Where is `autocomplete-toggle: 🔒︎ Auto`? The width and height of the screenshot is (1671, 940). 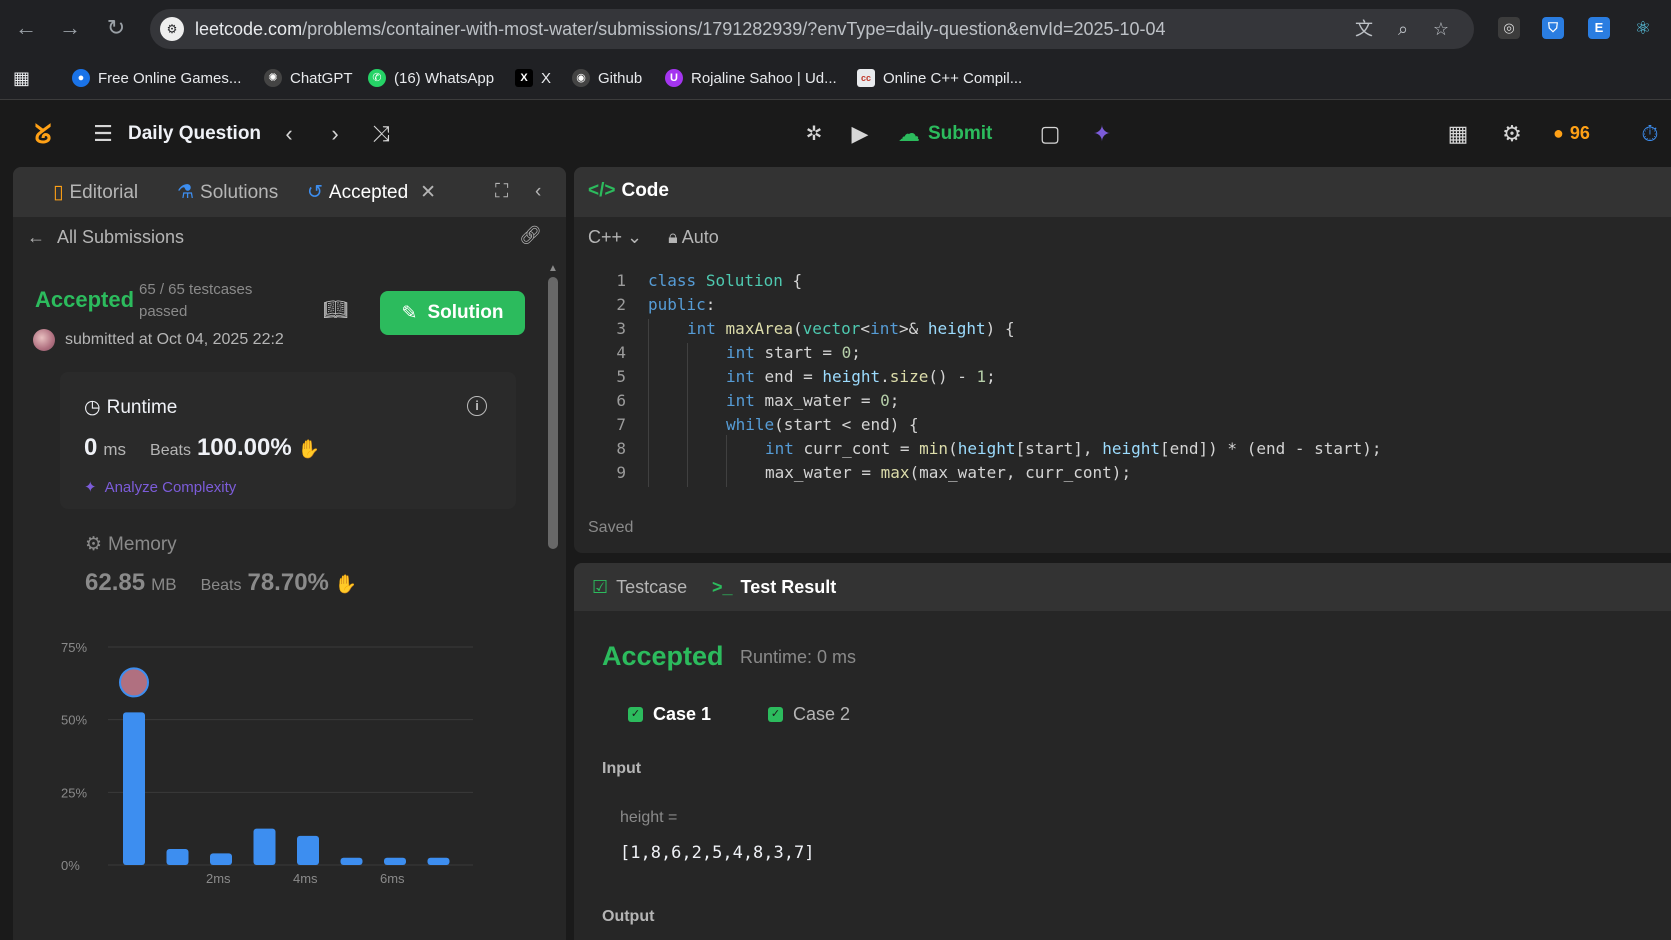 autocomplete-toggle: 🔒︎ Auto is located at coordinates (693, 237).